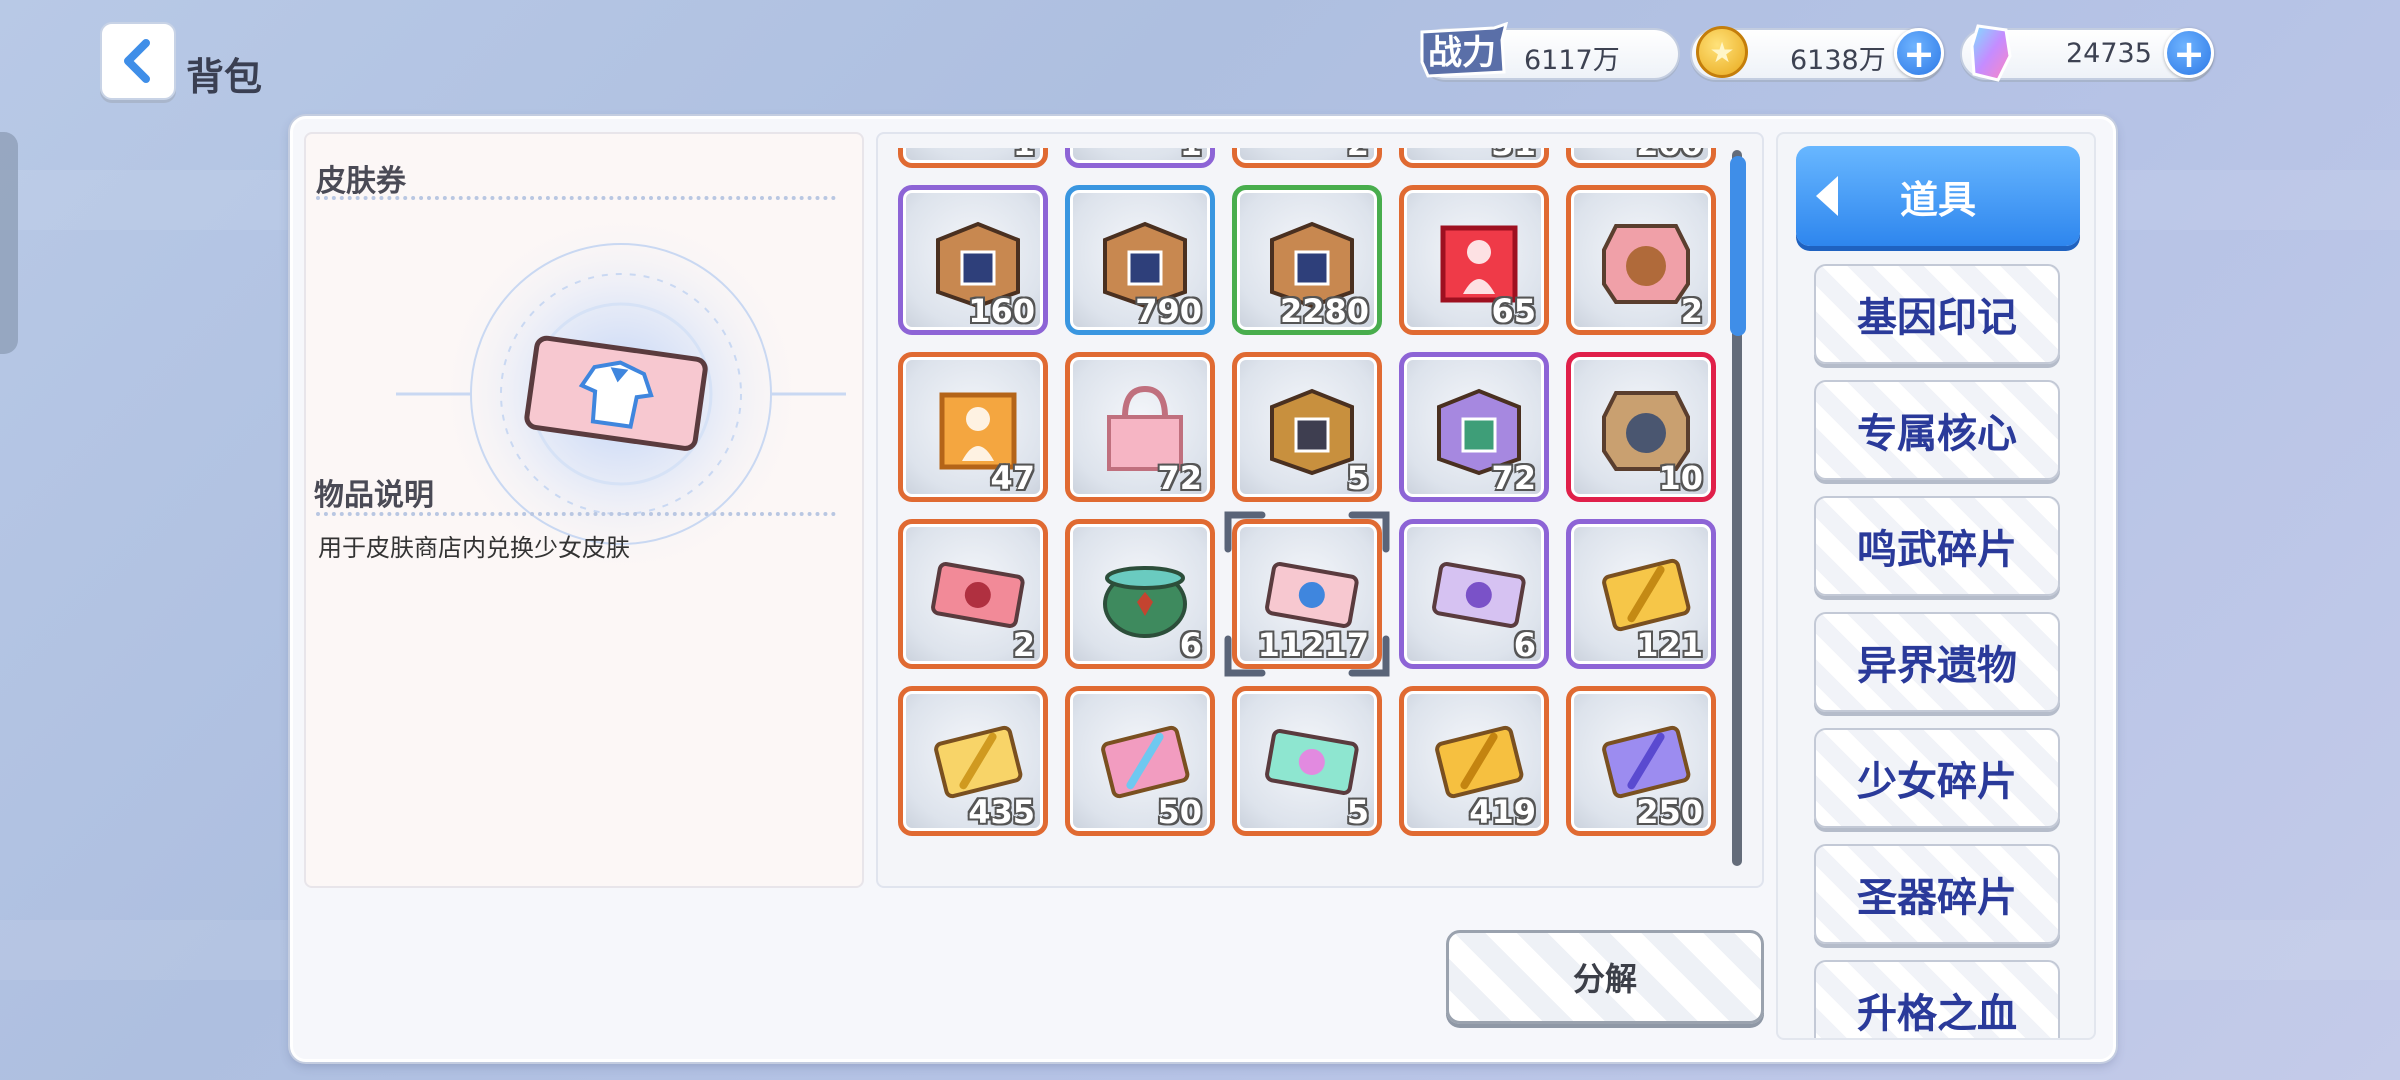 The image size is (2400, 1080). I want to click on power-display: 战力 6117万, so click(1550, 51).